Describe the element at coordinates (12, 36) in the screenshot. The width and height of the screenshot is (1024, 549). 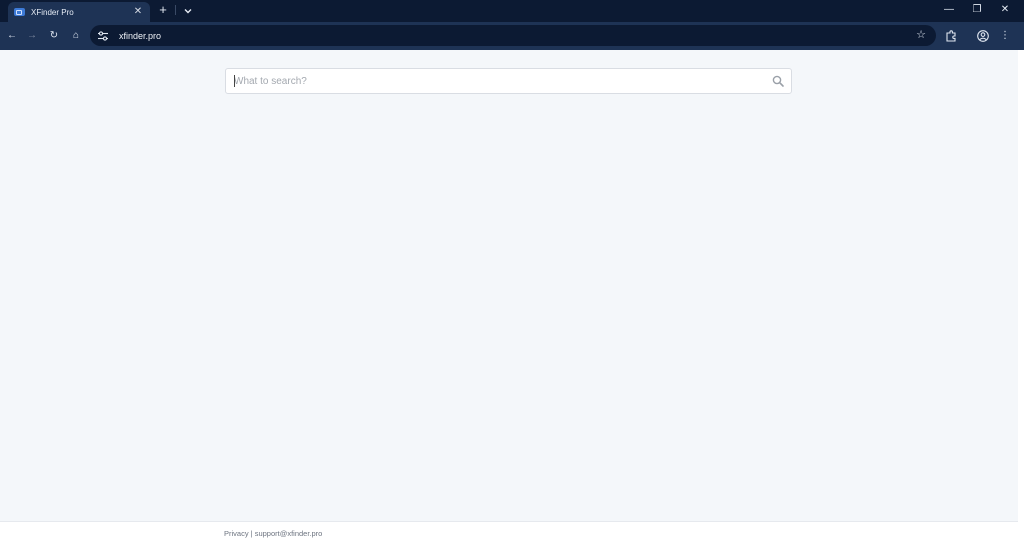
I see `back-button: ←` at that location.